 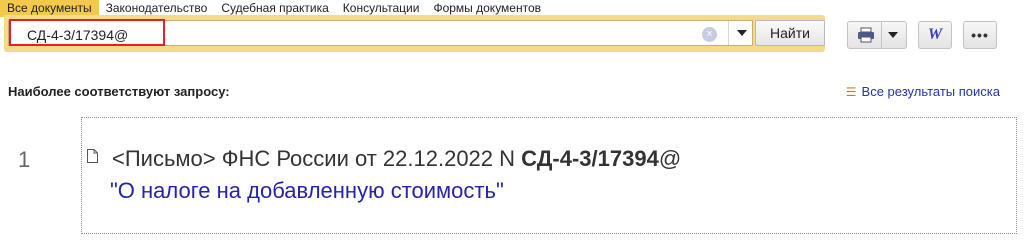 I want to click on clear-search-icon: ×, so click(x=709, y=34).